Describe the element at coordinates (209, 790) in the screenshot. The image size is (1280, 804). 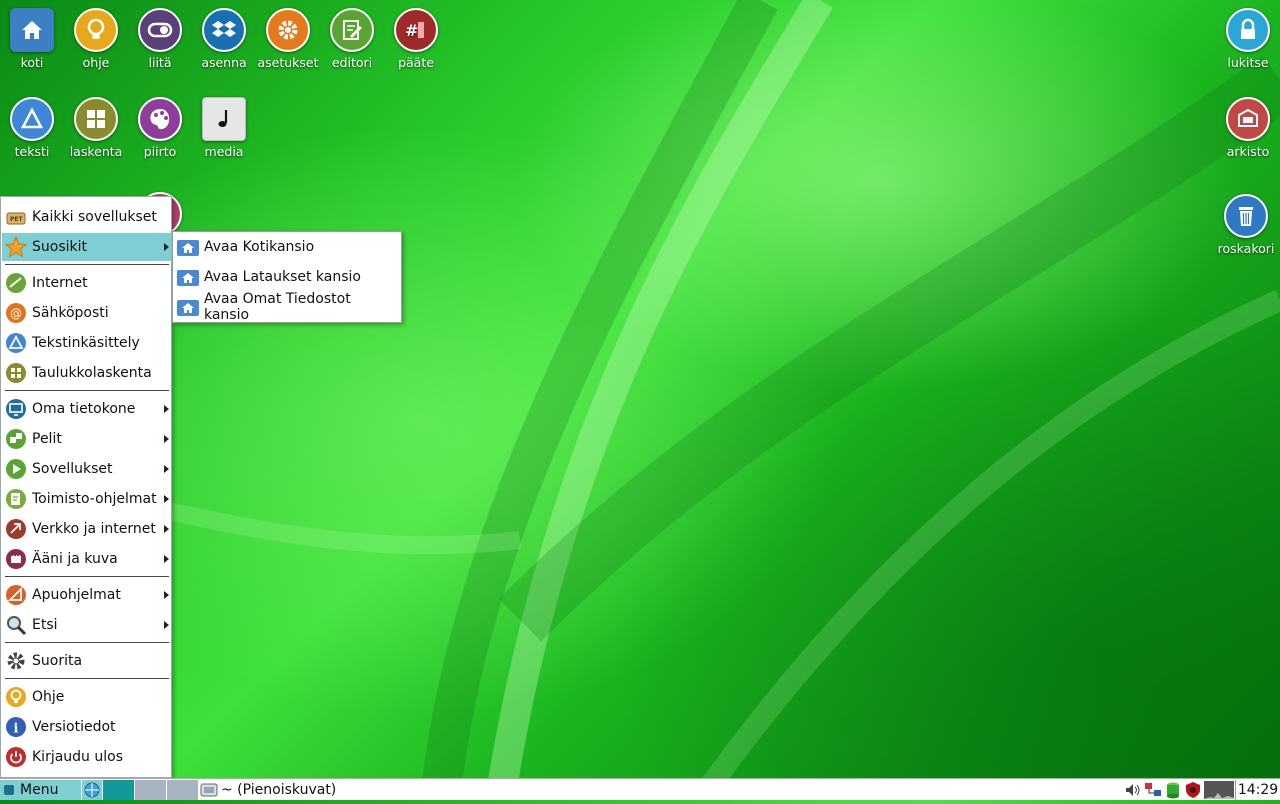
I see `file-manager-icon` at that location.